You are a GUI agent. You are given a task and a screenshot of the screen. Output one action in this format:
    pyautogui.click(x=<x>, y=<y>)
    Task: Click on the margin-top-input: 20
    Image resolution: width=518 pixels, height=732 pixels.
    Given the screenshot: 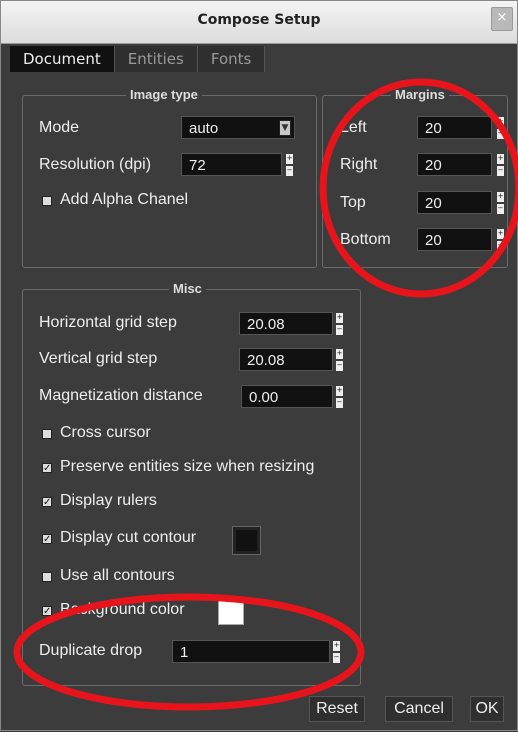 What is the action you would take?
    pyautogui.click(x=454, y=202)
    